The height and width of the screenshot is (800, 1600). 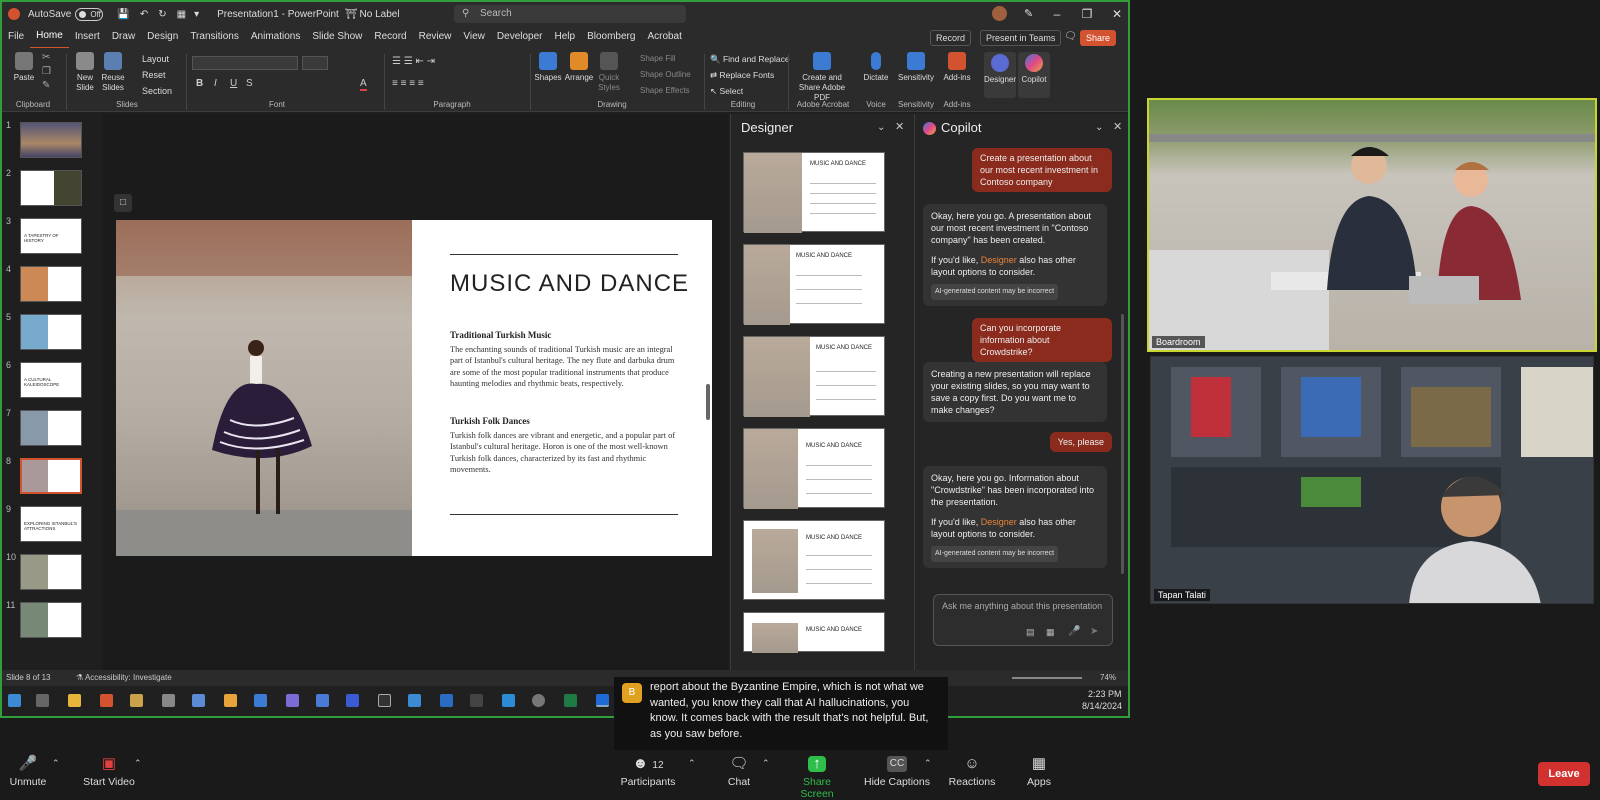 What do you see at coordinates (157, 91) in the screenshot?
I see `section-button: Section` at bounding box center [157, 91].